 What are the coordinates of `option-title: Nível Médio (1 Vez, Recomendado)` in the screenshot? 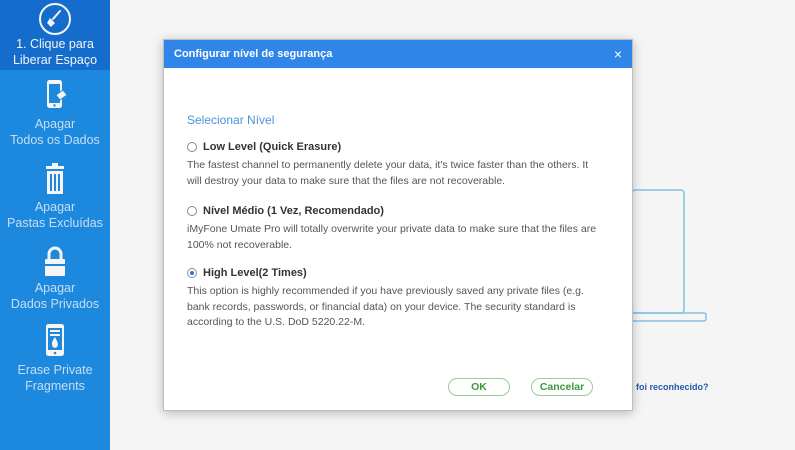 It's located at (293, 211).